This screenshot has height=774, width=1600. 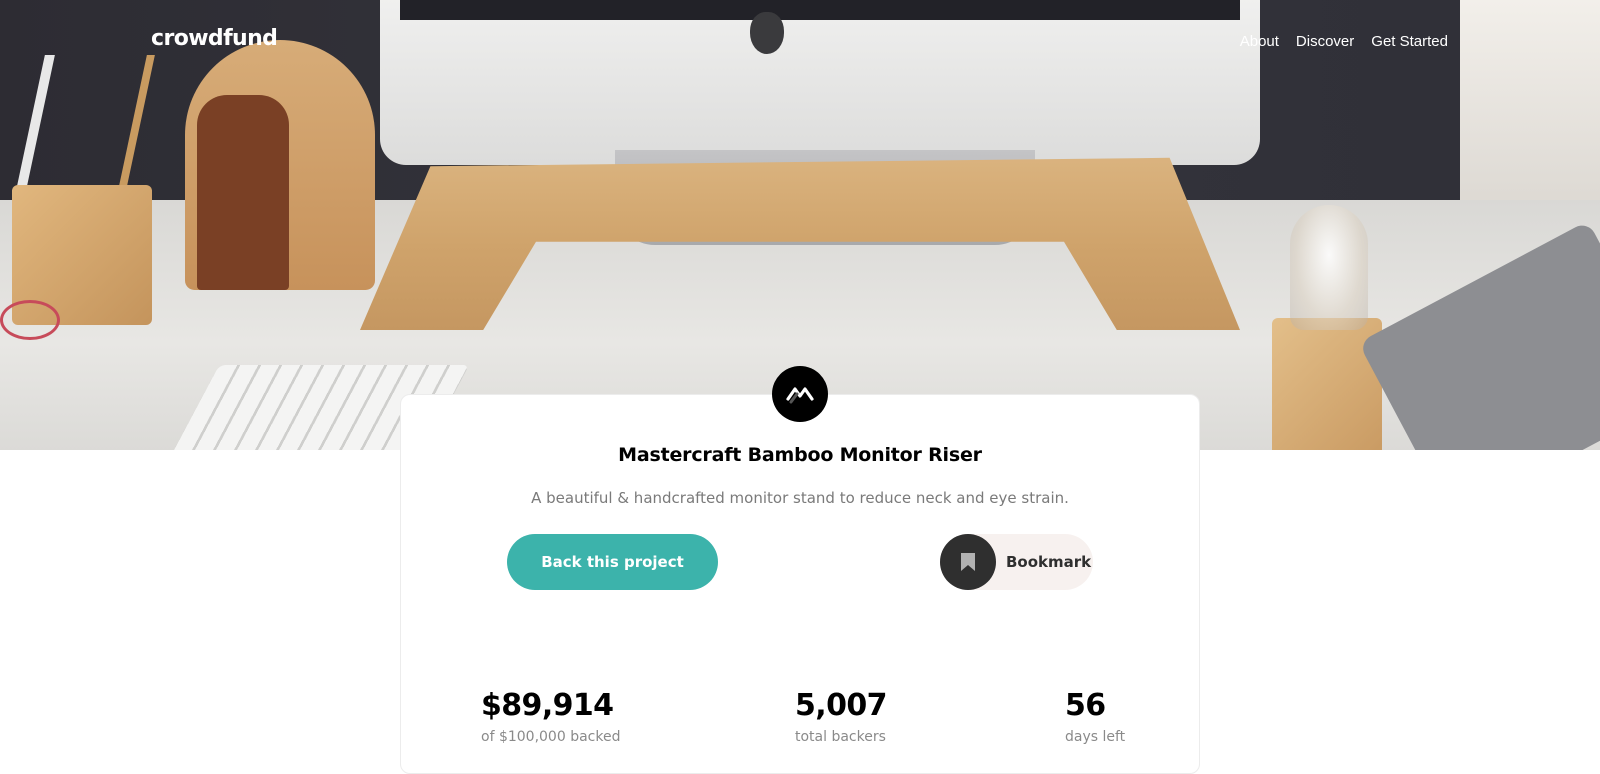 What do you see at coordinates (1049, 562) in the screenshot?
I see `bookmark-label: Bookmark` at bounding box center [1049, 562].